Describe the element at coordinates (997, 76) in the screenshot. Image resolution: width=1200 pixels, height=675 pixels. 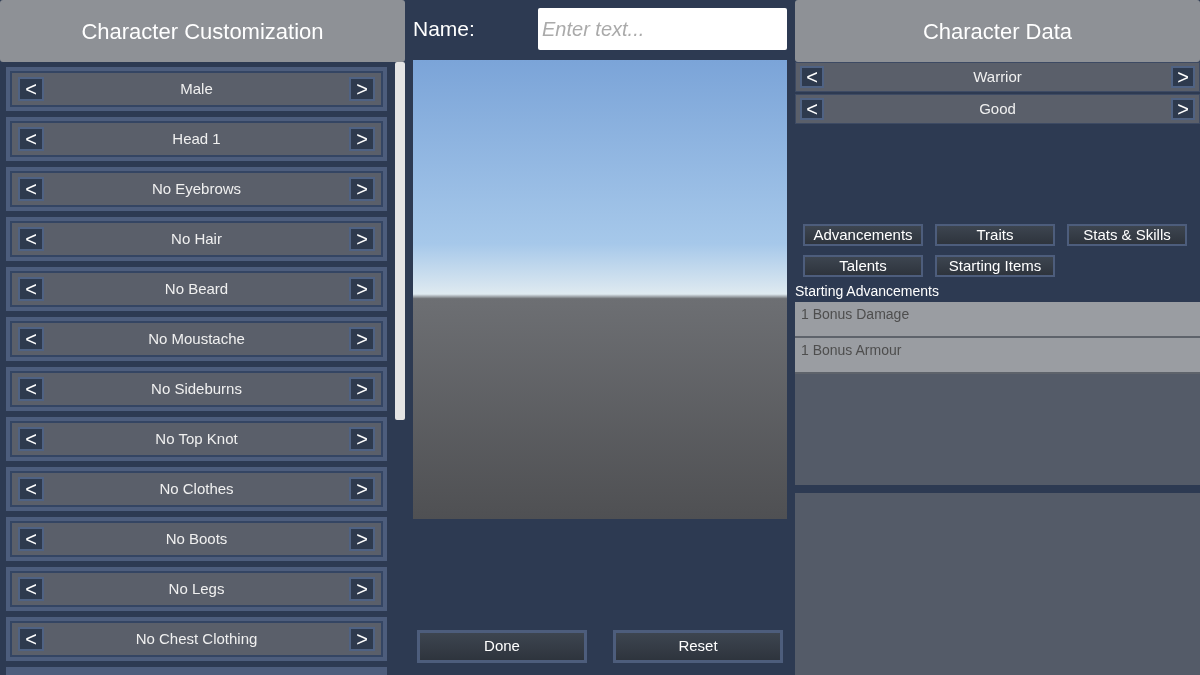
I see `option-value: Warrior` at that location.